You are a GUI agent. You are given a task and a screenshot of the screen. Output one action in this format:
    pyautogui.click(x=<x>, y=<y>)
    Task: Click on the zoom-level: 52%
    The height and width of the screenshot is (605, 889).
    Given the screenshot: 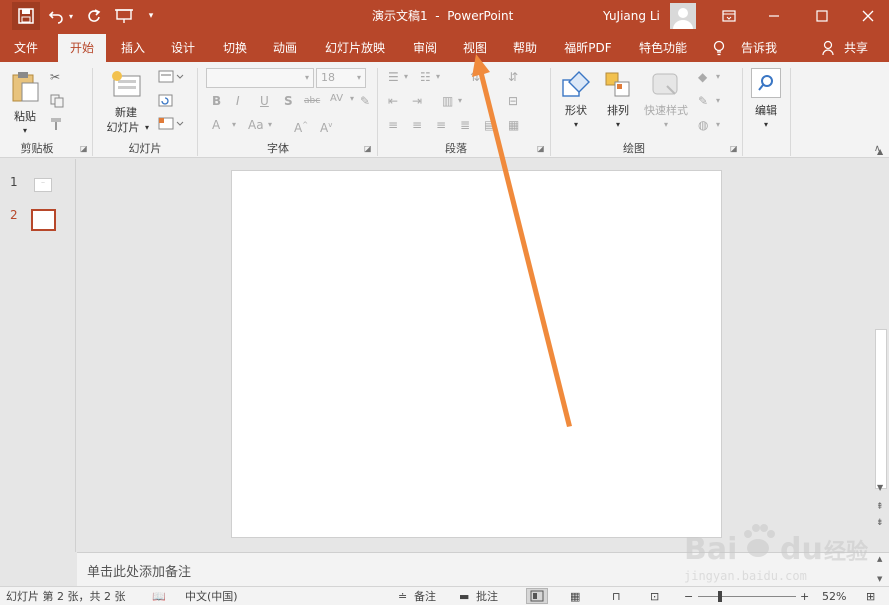 What is the action you would take?
    pyautogui.click(x=834, y=596)
    